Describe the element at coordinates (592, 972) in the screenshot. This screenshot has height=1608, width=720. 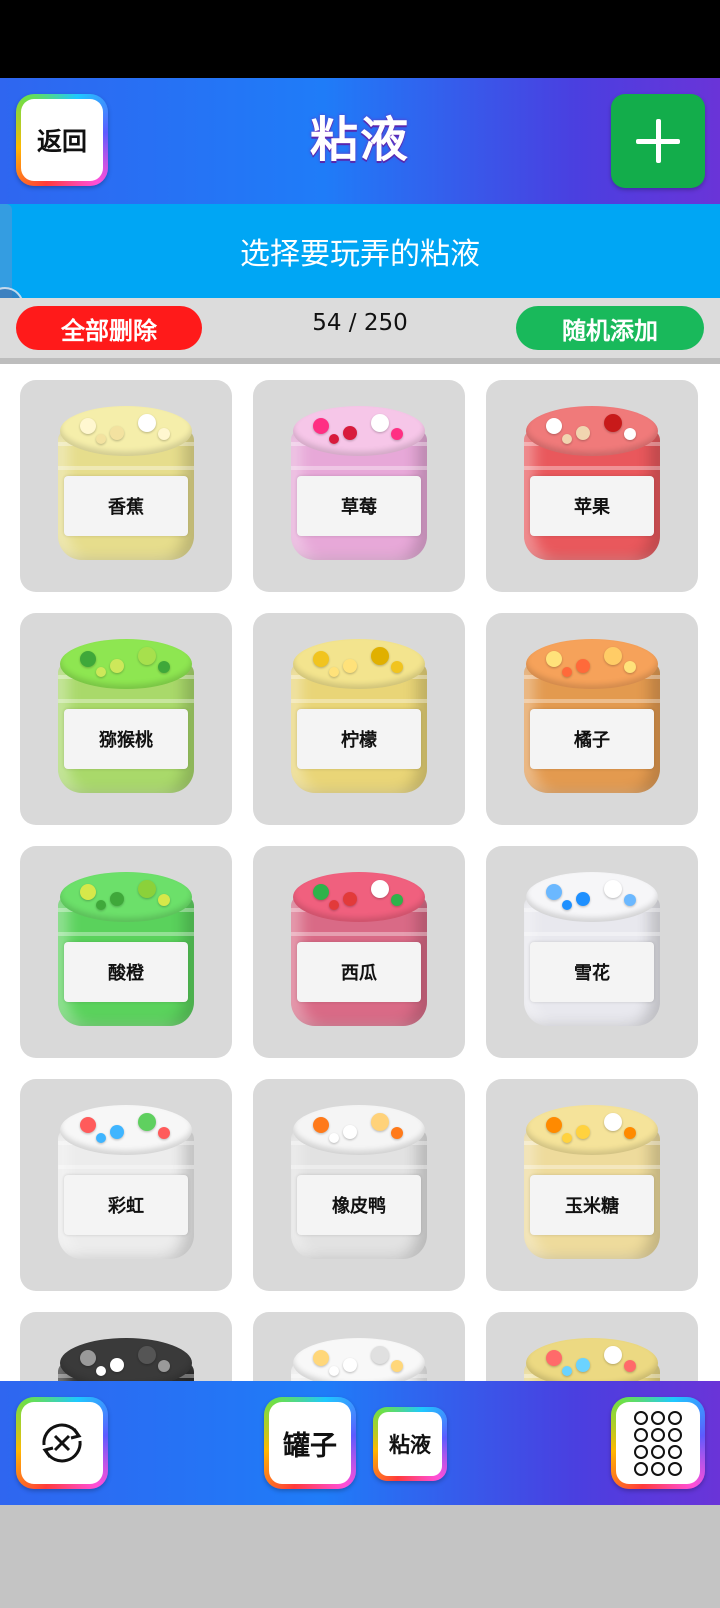
I see `slime-name-label: 雪花` at that location.